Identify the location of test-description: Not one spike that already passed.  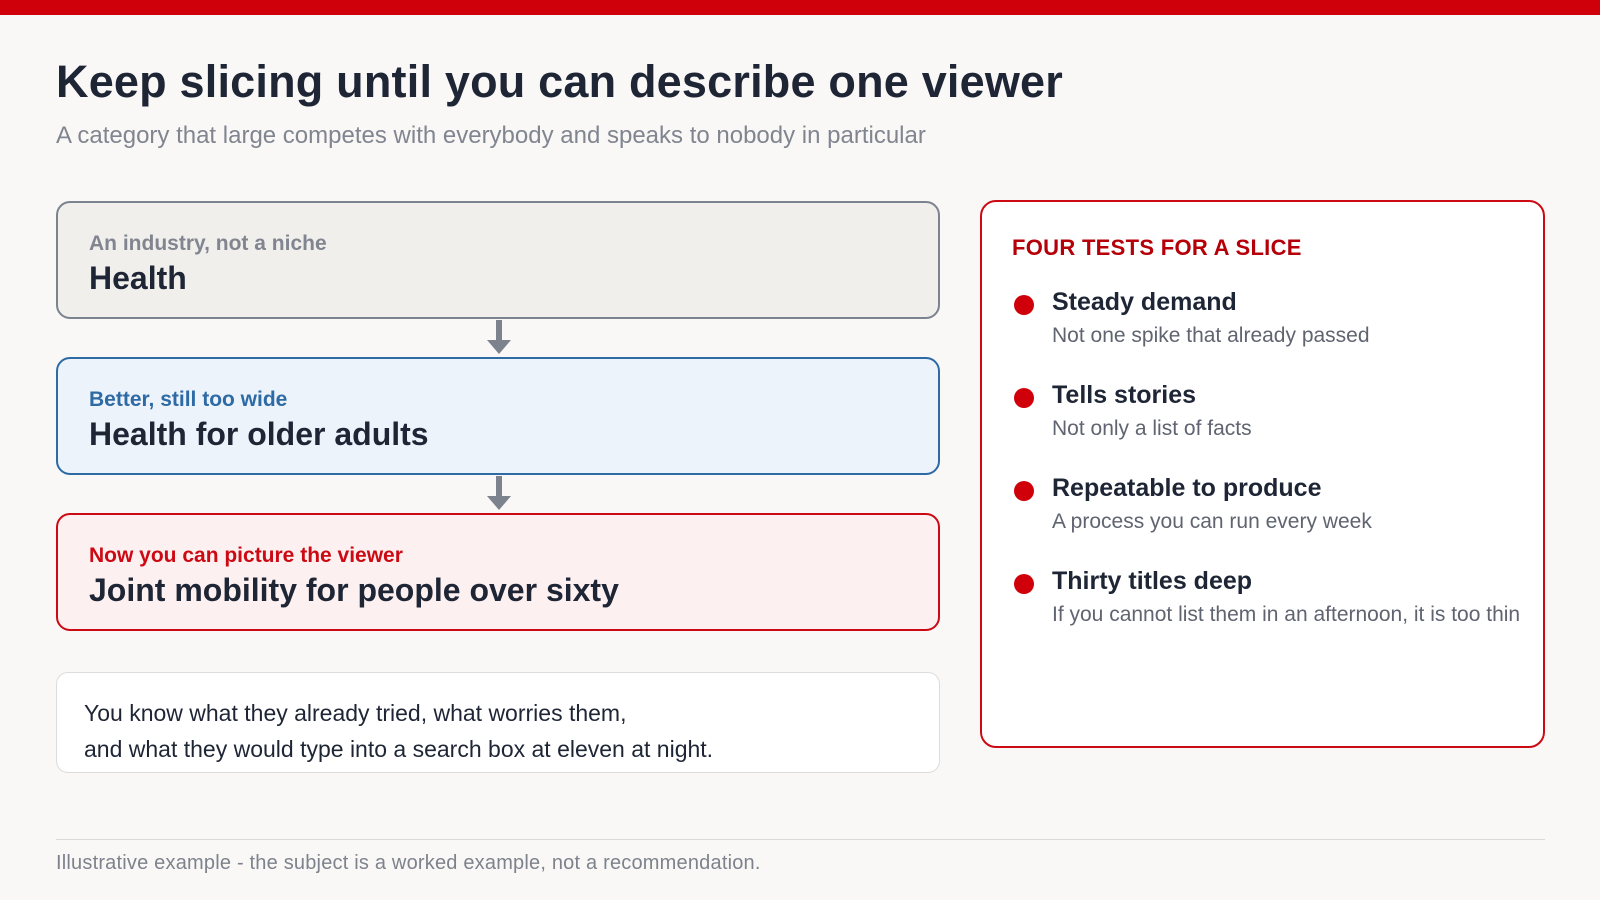
(1211, 335).